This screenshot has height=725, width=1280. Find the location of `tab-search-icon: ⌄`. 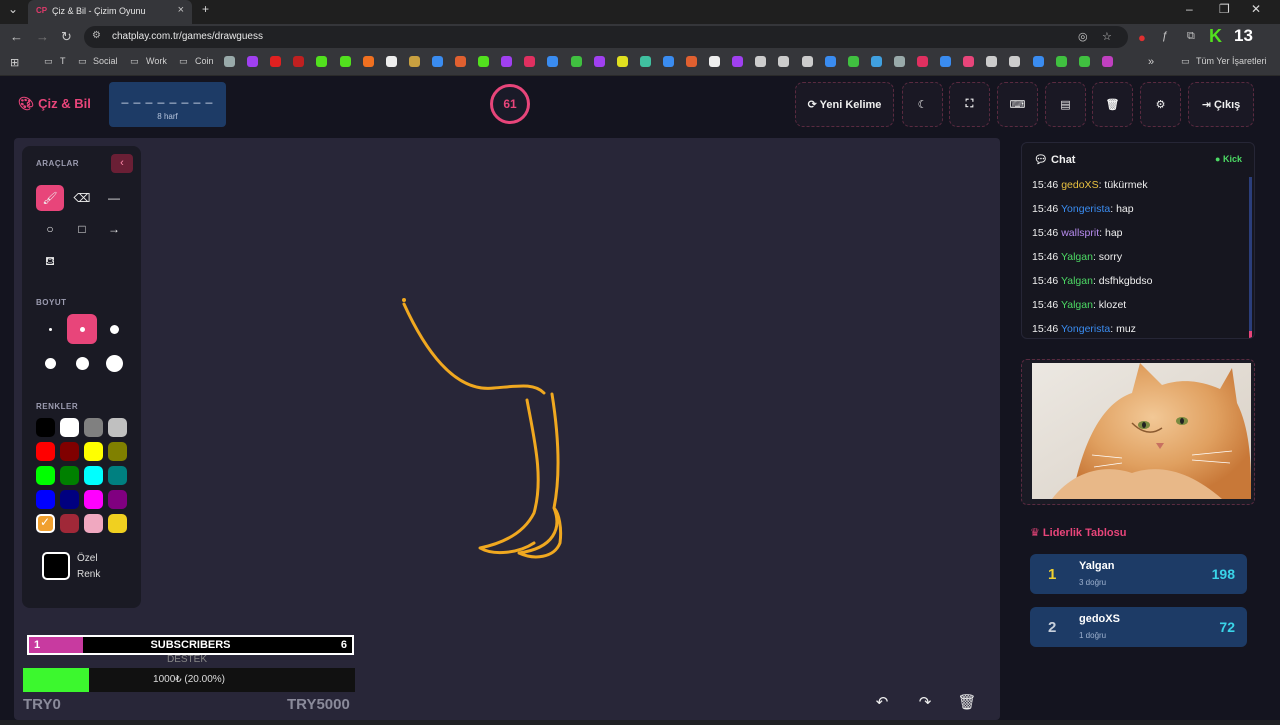

tab-search-icon: ⌄ is located at coordinates (13, 9).